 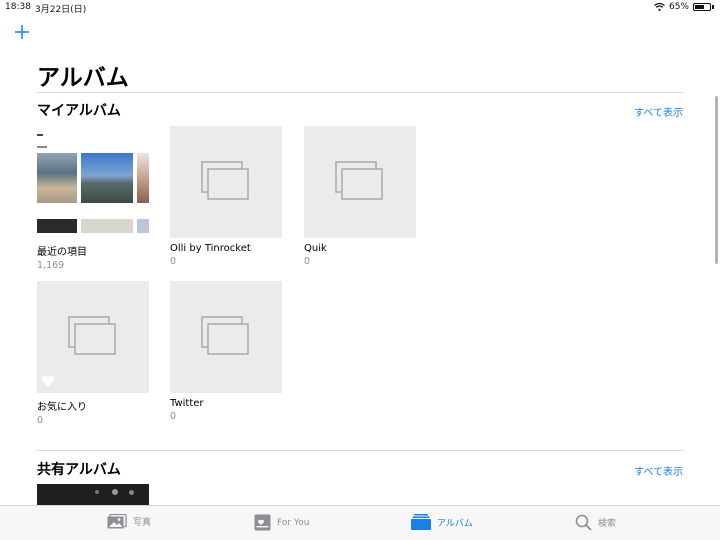 I want to click on my-albums-see-all-link: すべて表示, so click(x=658, y=111).